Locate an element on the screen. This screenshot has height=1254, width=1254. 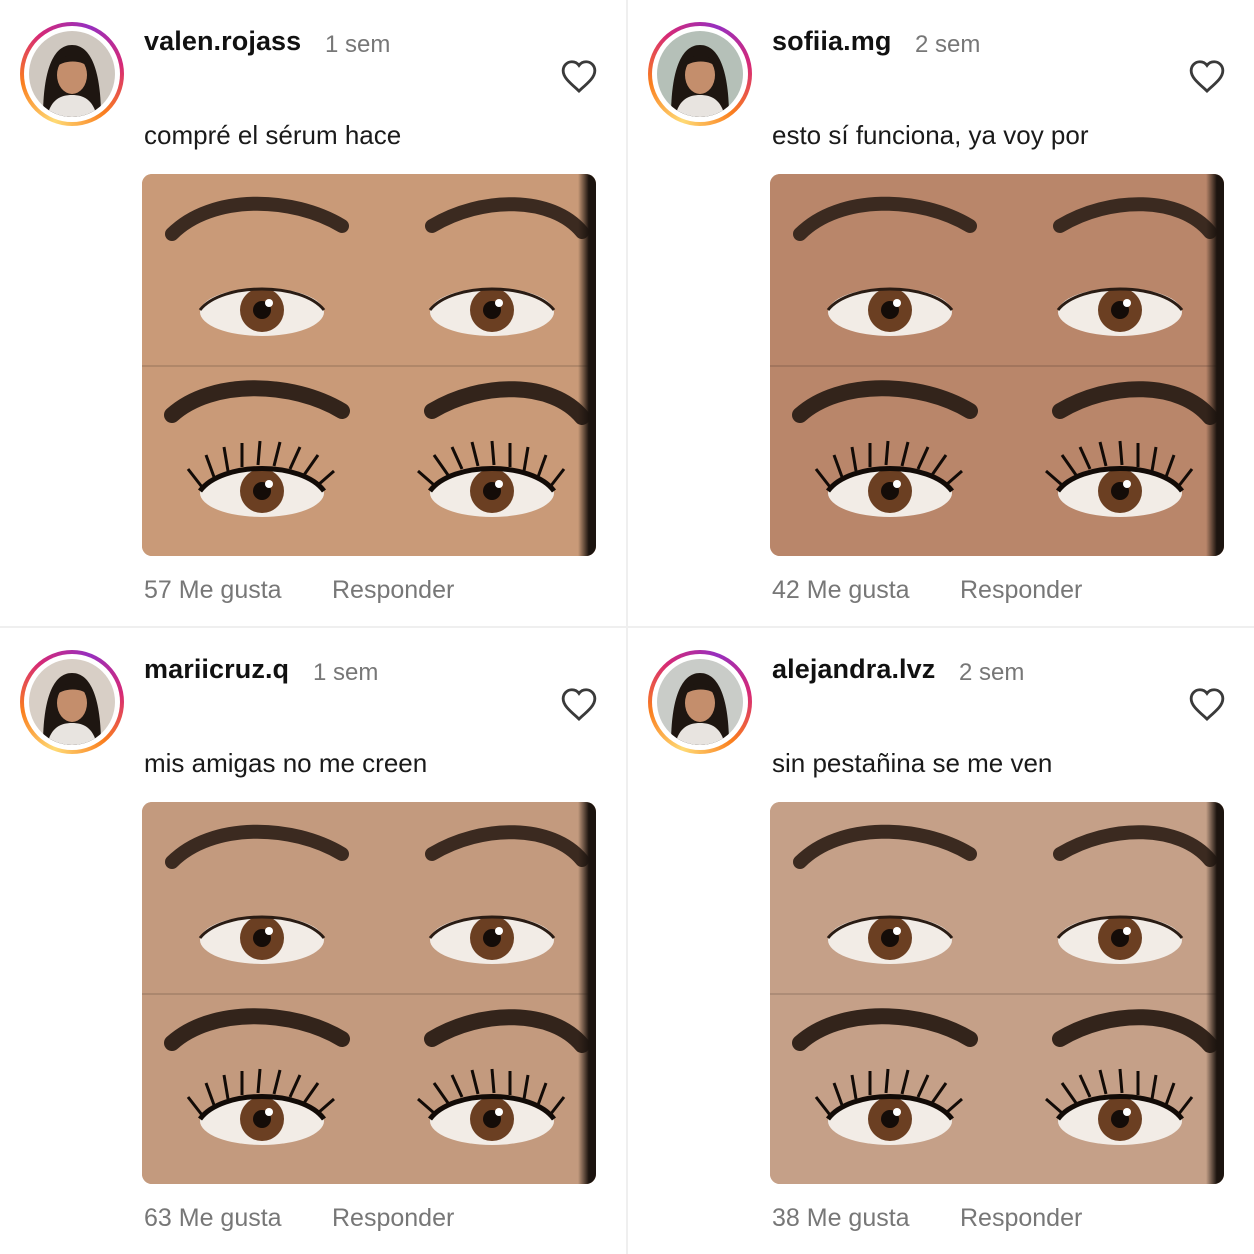
username: alejandra.lvz is located at coordinates (853, 669).